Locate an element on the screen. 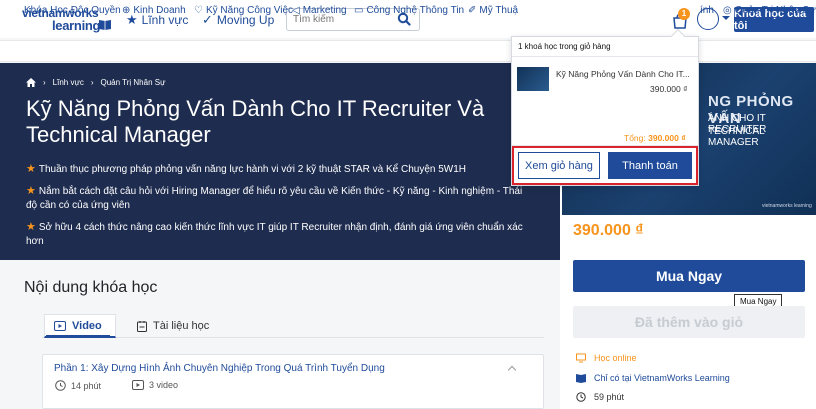 The width and height of the screenshot is (816, 409). buy-now-button: Mua Ngay is located at coordinates (689, 276).